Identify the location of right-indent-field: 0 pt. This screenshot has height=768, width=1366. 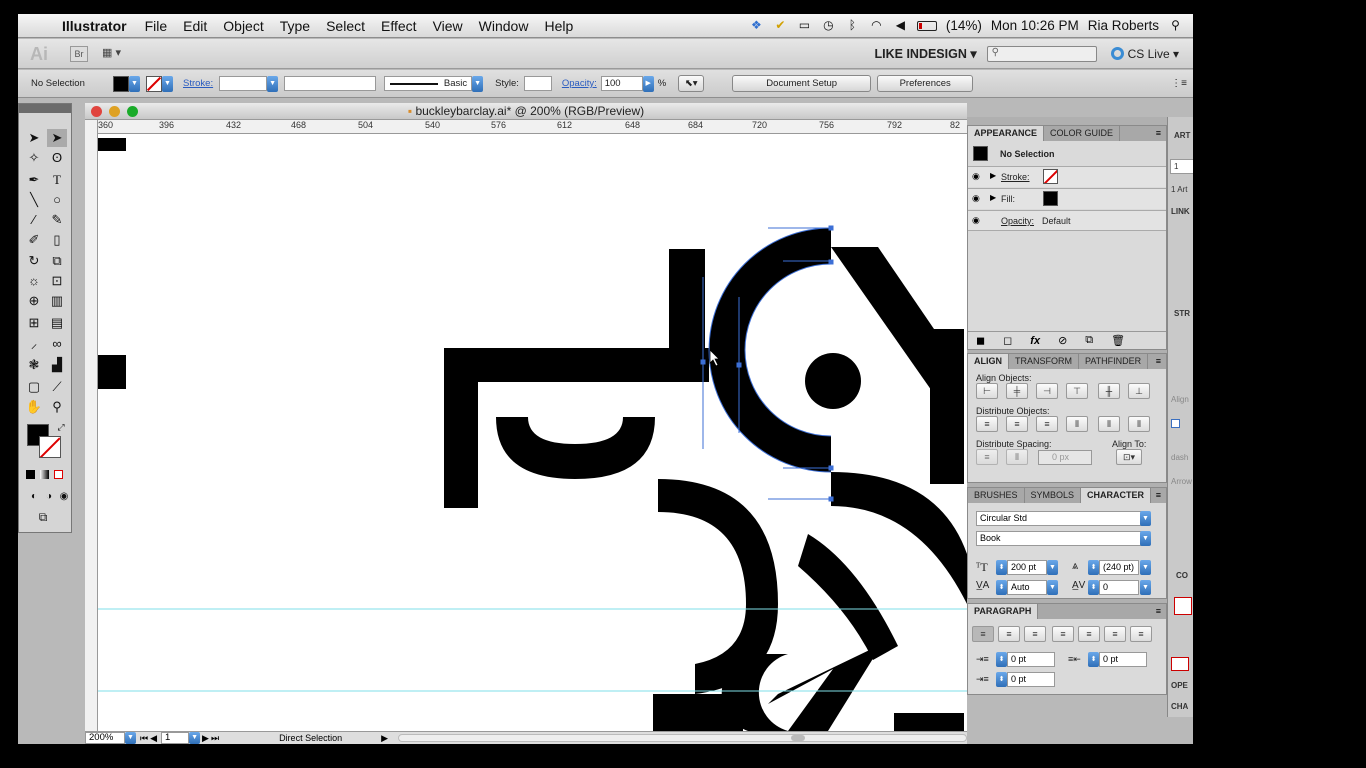
(1123, 659).